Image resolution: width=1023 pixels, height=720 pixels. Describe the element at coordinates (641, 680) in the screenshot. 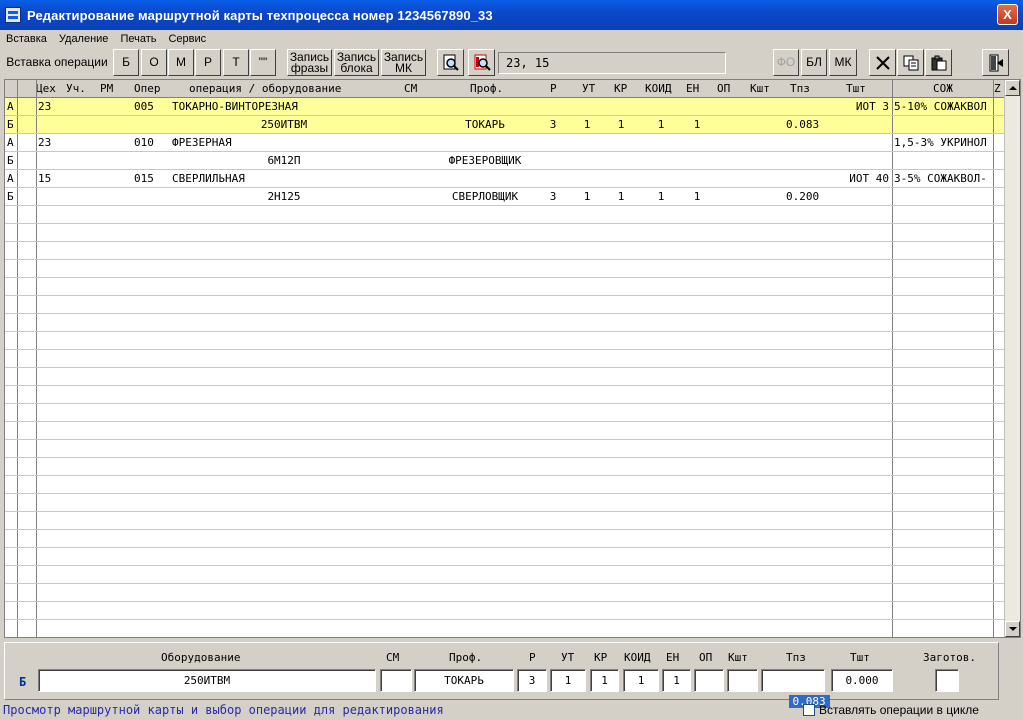

I see `koid-input: 1` at that location.